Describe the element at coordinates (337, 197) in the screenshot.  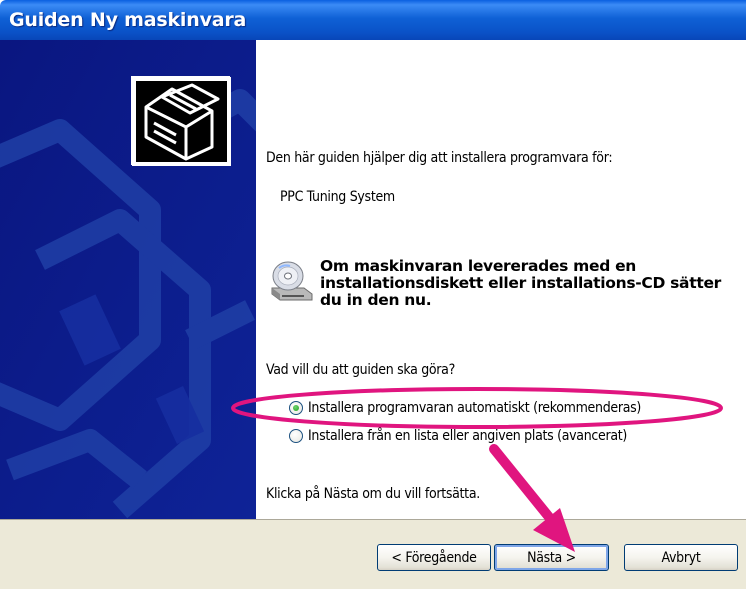
I see `device-name: PPC Tuning System` at that location.